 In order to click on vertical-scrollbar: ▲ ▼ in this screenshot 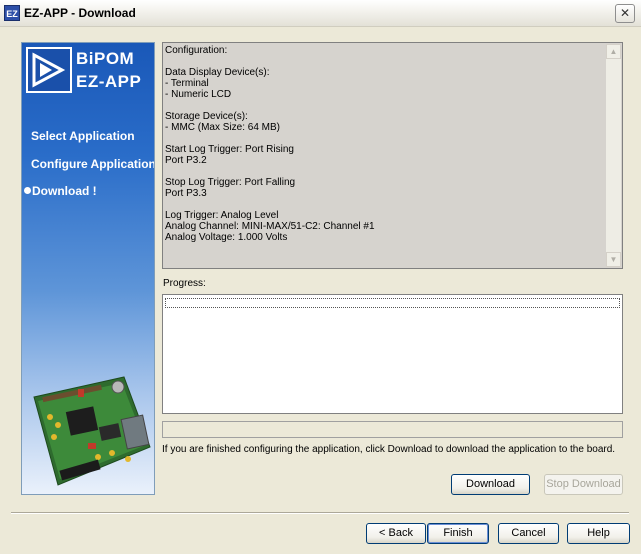, I will do `click(613, 155)`.